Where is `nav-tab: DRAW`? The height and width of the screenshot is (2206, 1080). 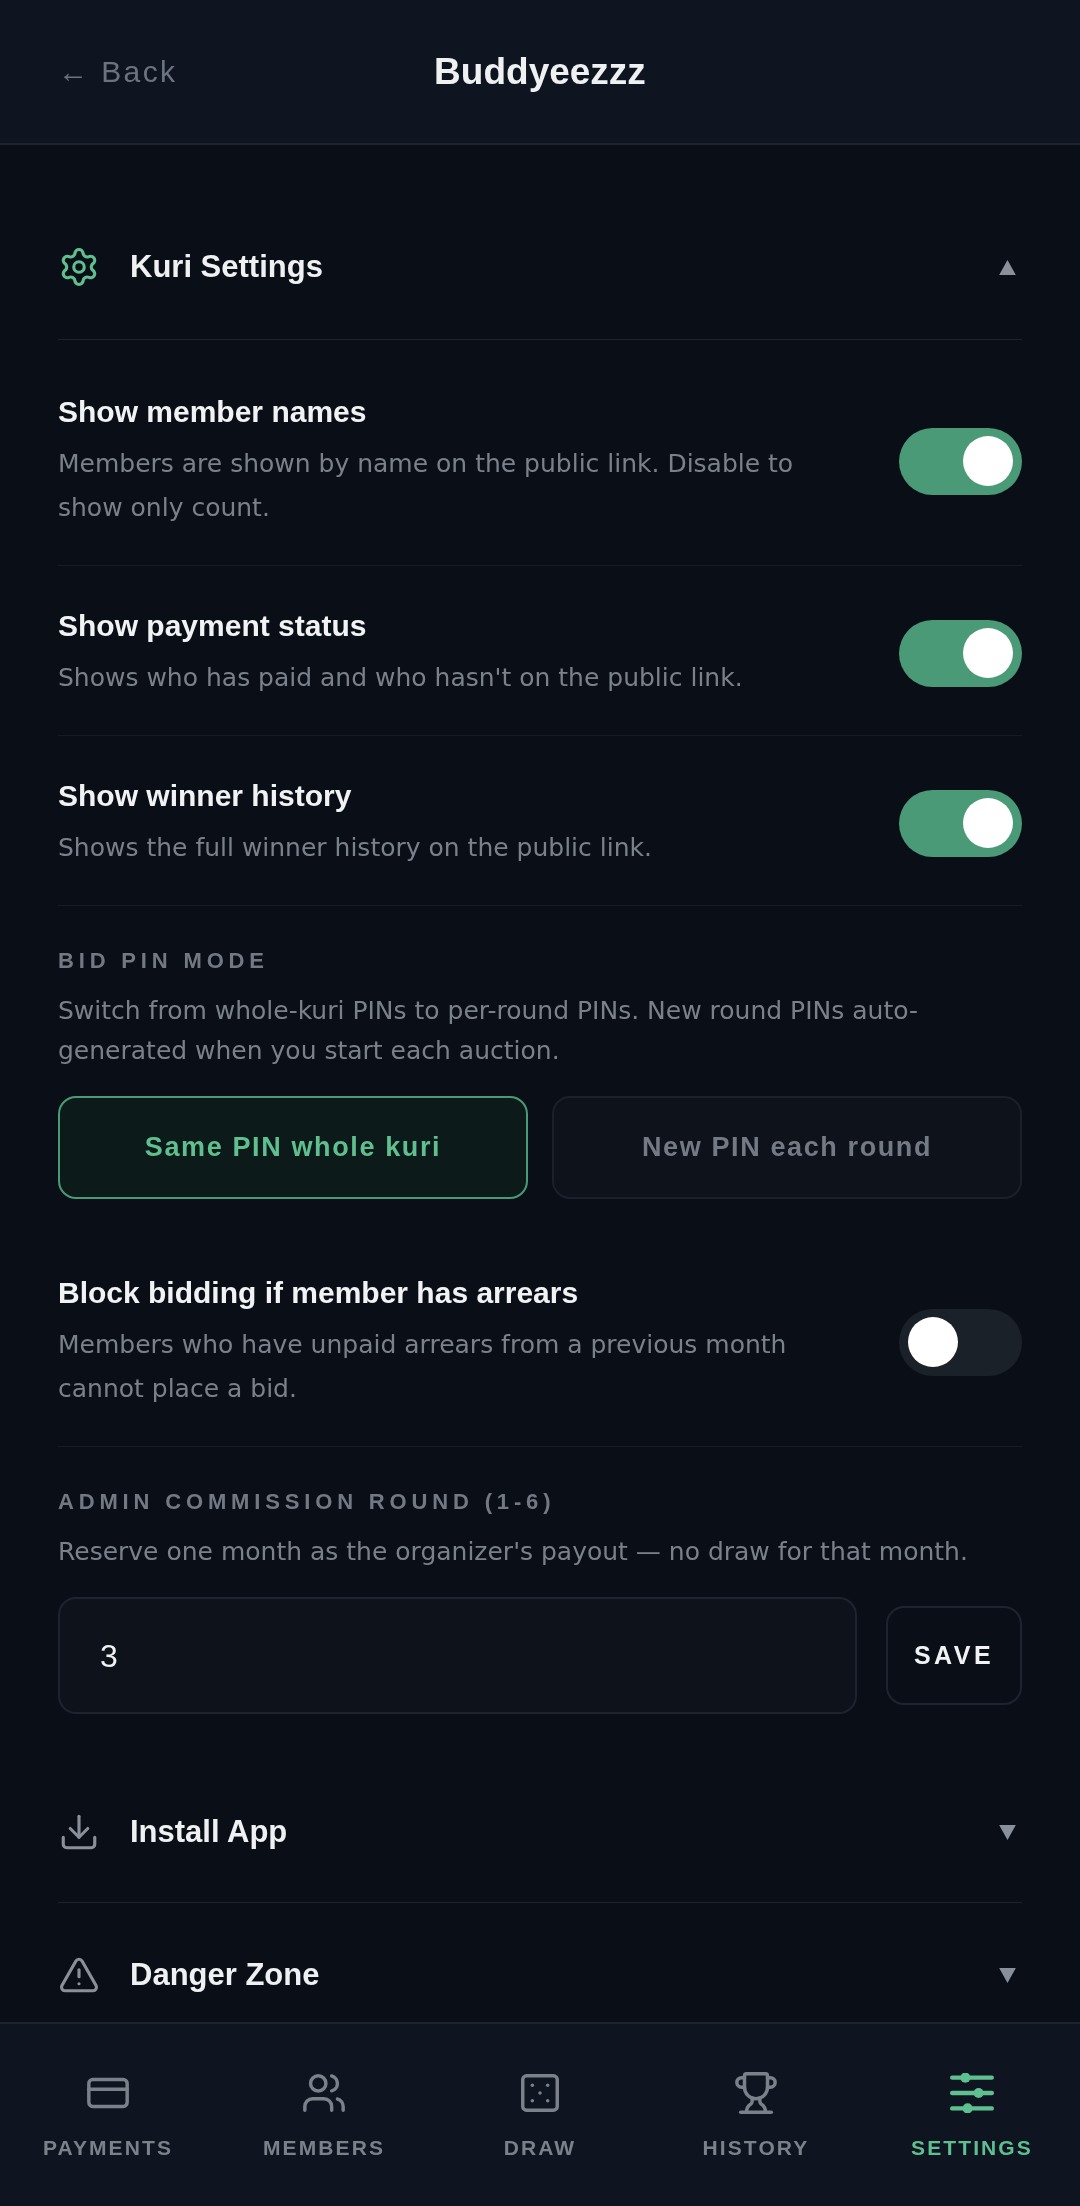
nav-tab: DRAW is located at coordinates (540, 2115).